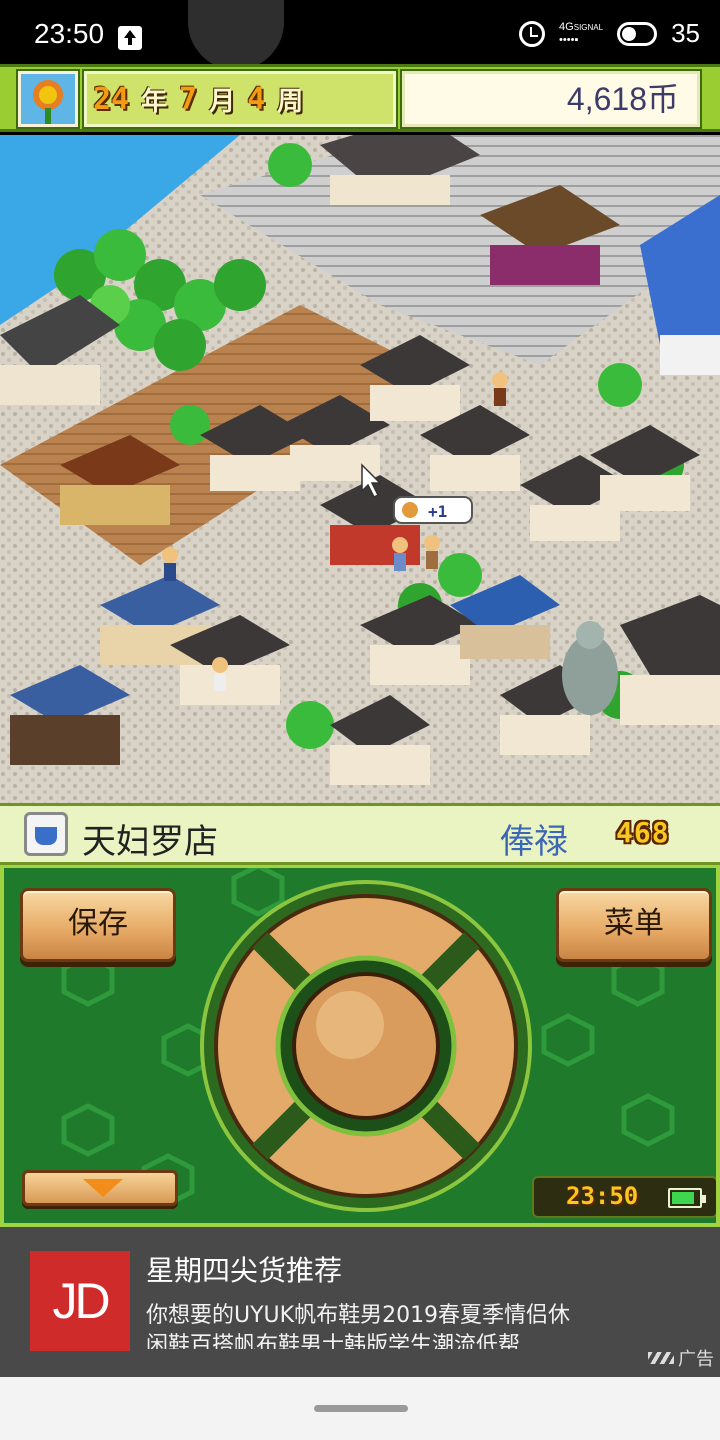  Describe the element at coordinates (602, 1196) in the screenshot. I see `game-clock-time: 23:50` at that location.